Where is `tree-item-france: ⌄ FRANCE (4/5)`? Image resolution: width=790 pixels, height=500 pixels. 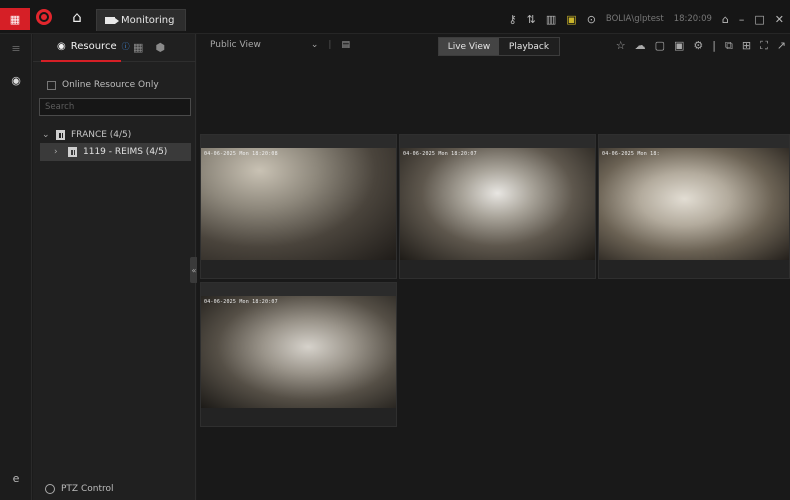 tree-item-france: ⌄ FRANCE (4/5) is located at coordinates (114, 135).